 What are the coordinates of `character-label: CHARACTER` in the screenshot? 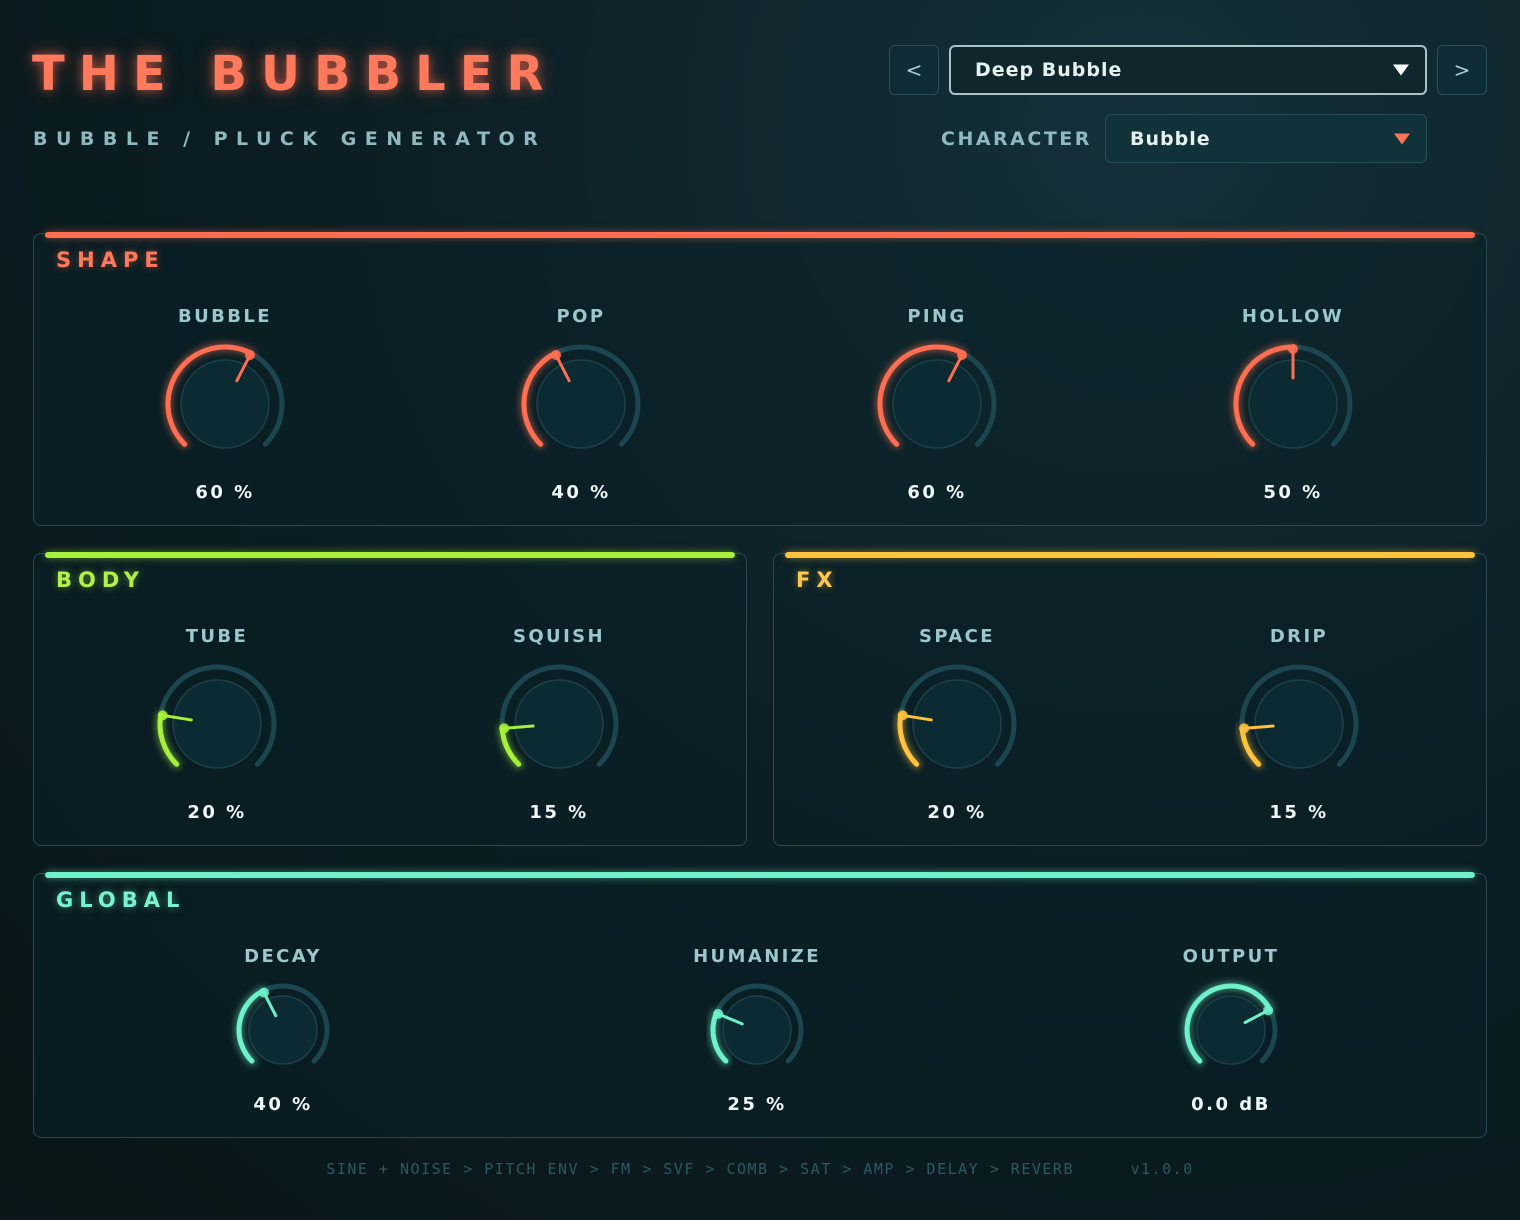 It's located at (1016, 139).